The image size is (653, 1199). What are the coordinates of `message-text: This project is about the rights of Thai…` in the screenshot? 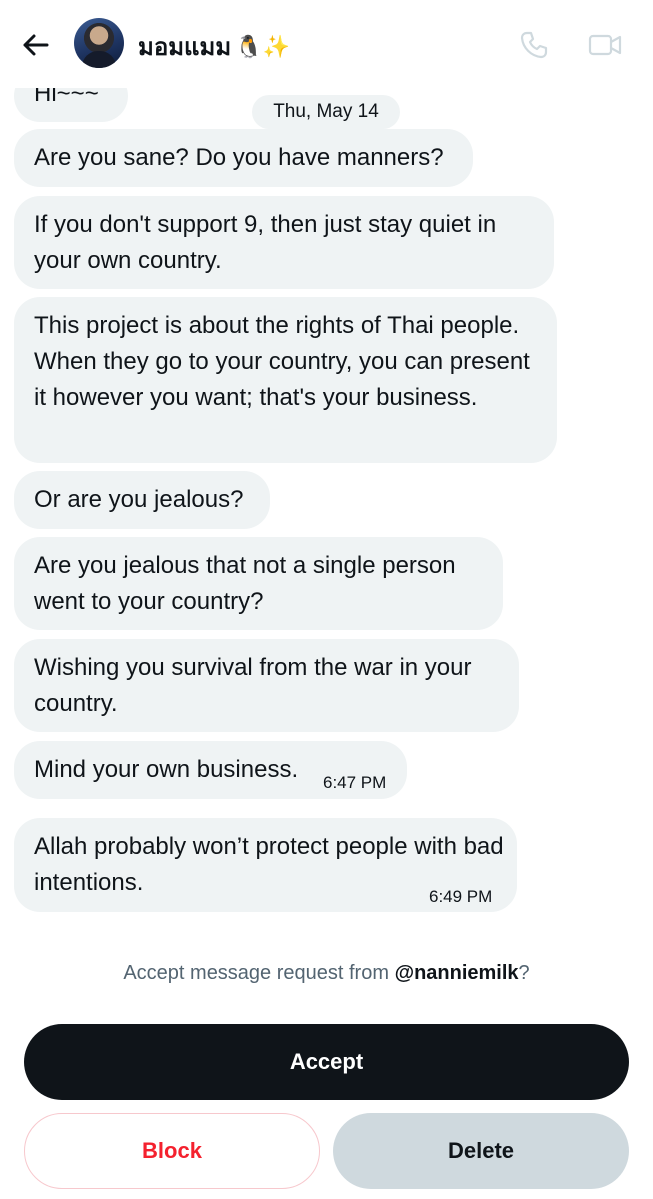 It's located at (282, 361).